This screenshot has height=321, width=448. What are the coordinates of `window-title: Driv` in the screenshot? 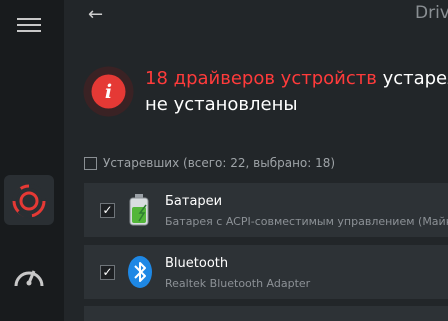 It's located at (431, 13).